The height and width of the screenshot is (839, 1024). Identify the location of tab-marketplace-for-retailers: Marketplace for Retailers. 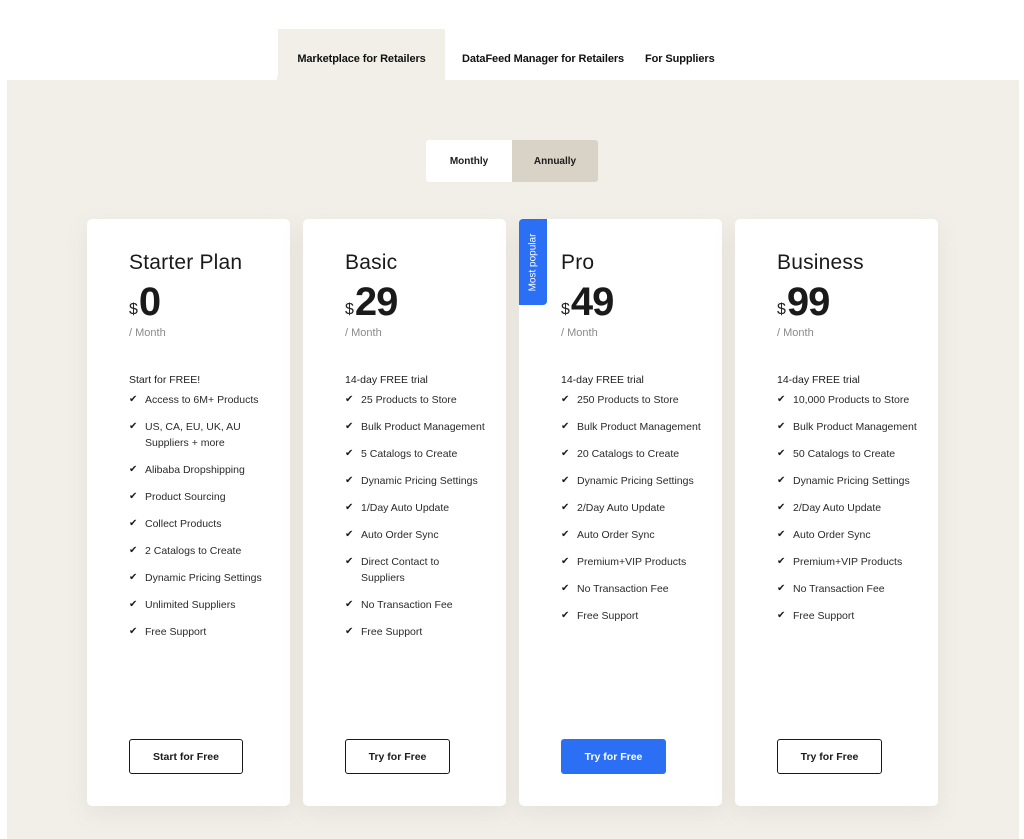
(361, 59).